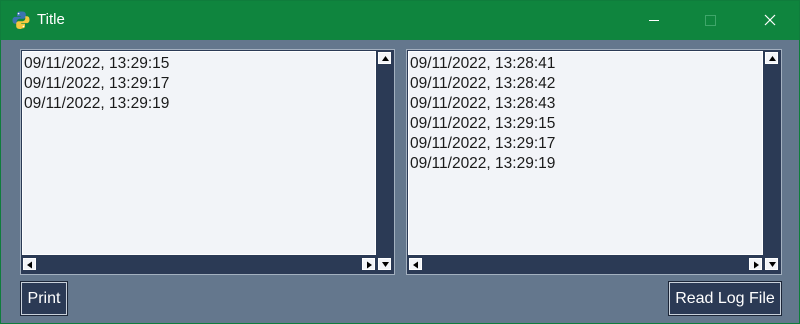  Describe the element at coordinates (585, 84) in the screenshot. I see `list-item: 09/11/2022, 13:28:42` at that location.